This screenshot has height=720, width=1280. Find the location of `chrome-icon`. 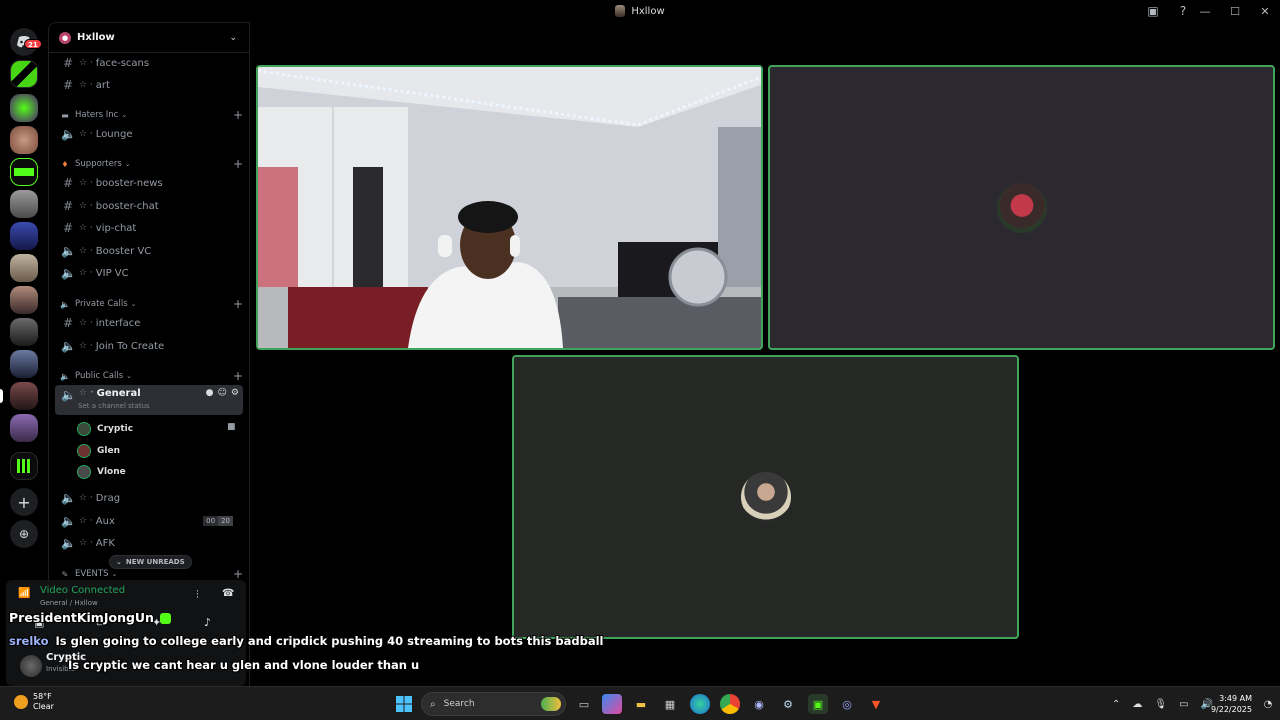

chrome-icon is located at coordinates (730, 704).